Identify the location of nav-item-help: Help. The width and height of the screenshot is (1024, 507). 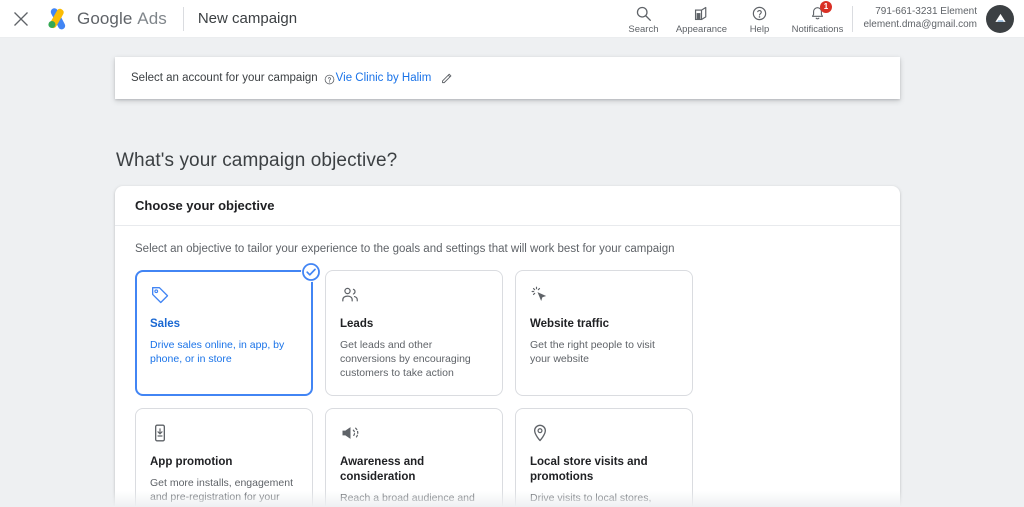
(759, 19).